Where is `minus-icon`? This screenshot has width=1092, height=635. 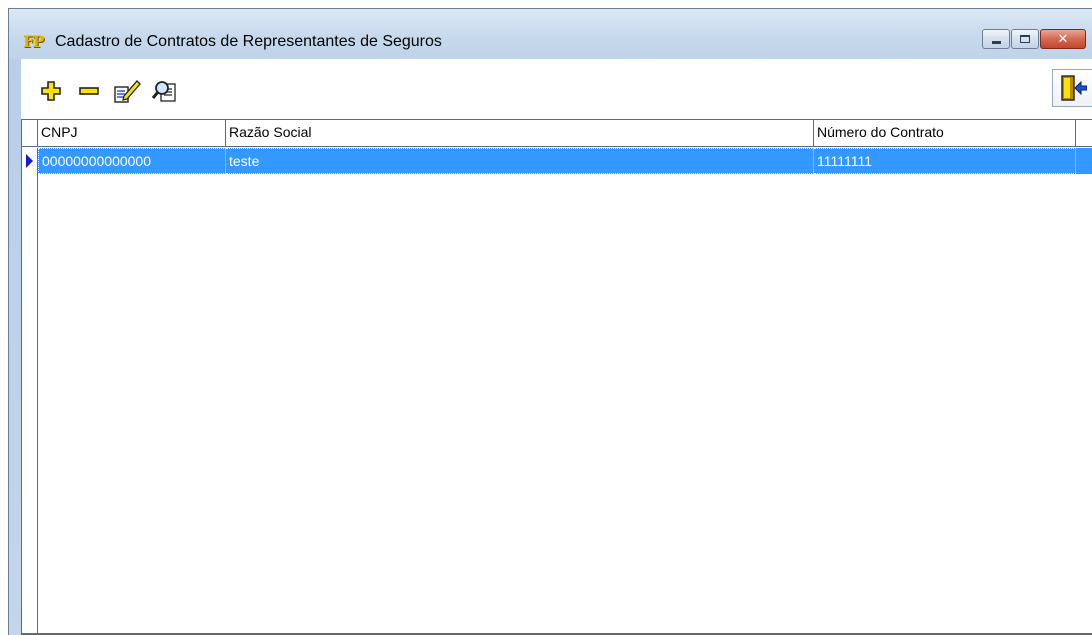
minus-icon is located at coordinates (89, 91).